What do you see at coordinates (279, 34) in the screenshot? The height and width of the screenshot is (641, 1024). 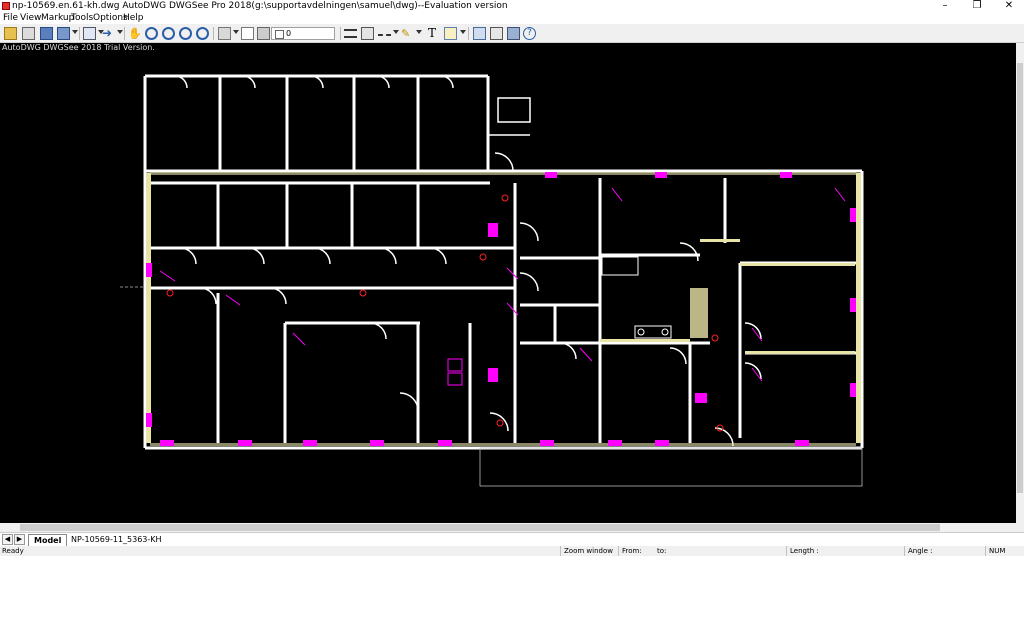 I see `layer-swatch` at bounding box center [279, 34].